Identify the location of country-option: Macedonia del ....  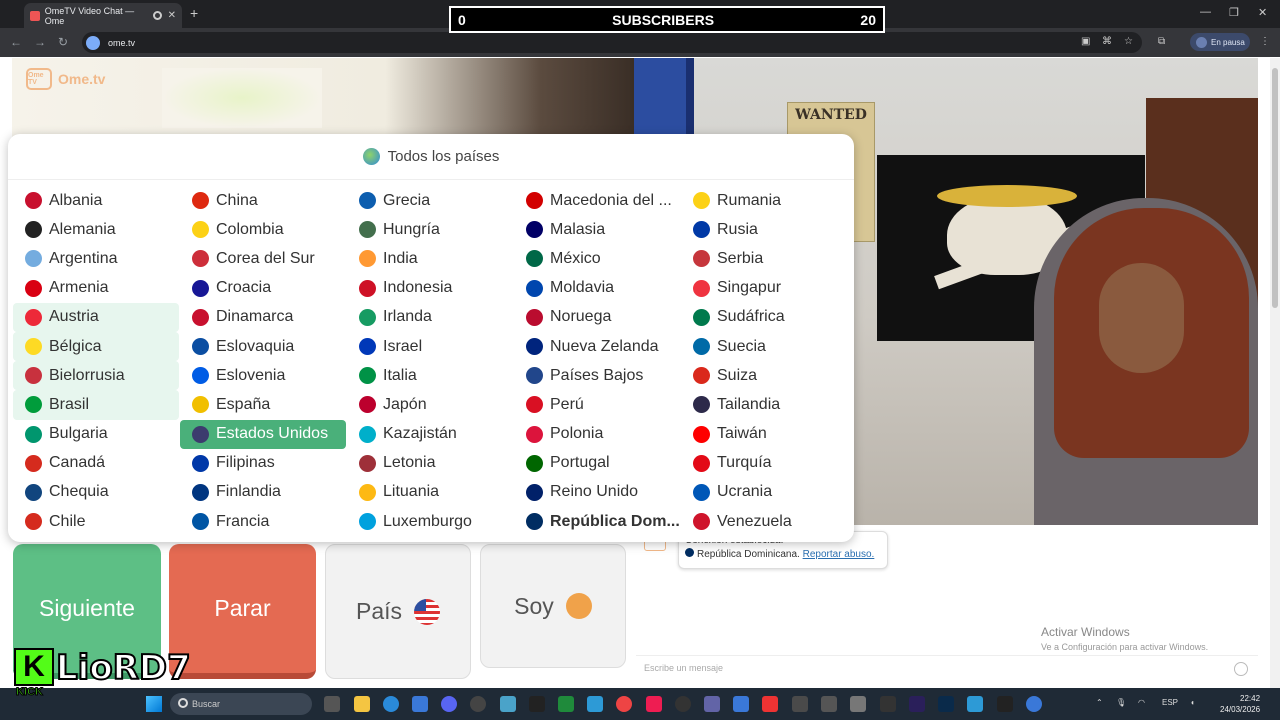
(597, 200).